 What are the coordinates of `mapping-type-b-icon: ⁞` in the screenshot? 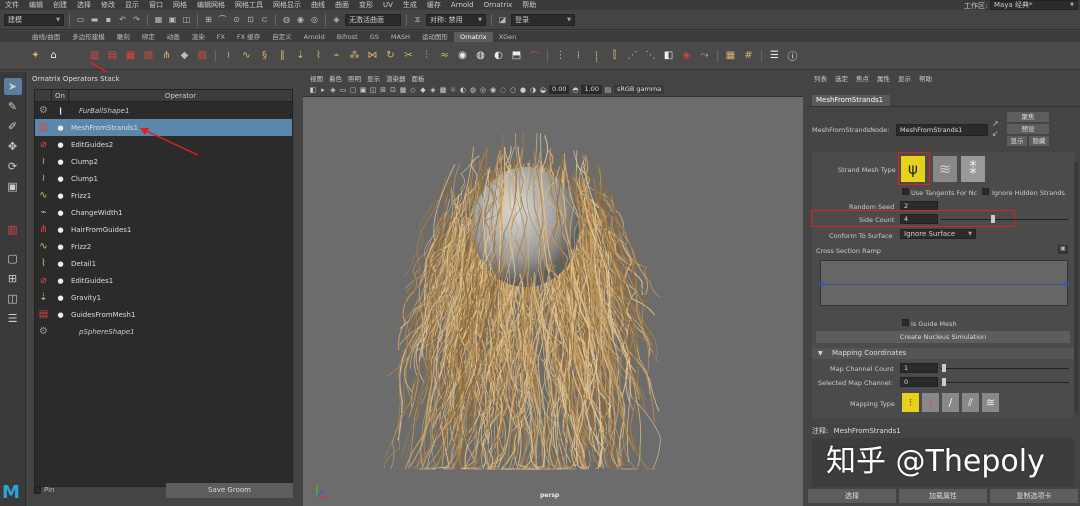 It's located at (930, 402).